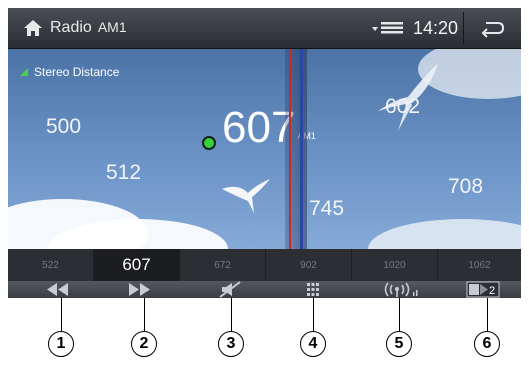 The width and height of the screenshot is (529, 370). I want to click on frequency-label: 745, so click(326, 209).